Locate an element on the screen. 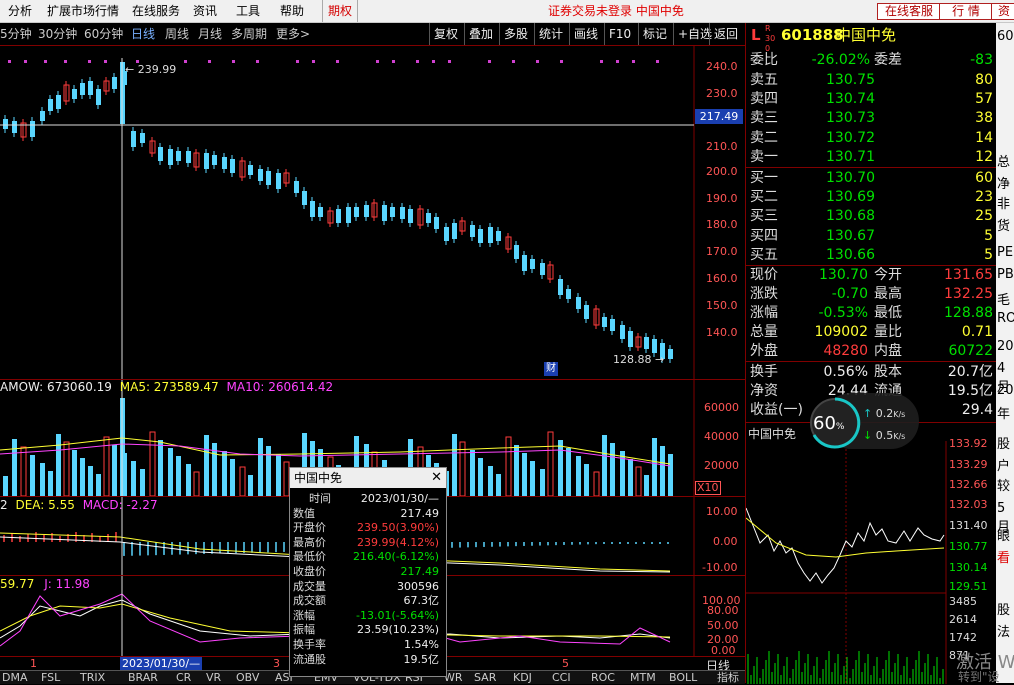  high-price-value: 239.99 is located at coordinates (157, 69).